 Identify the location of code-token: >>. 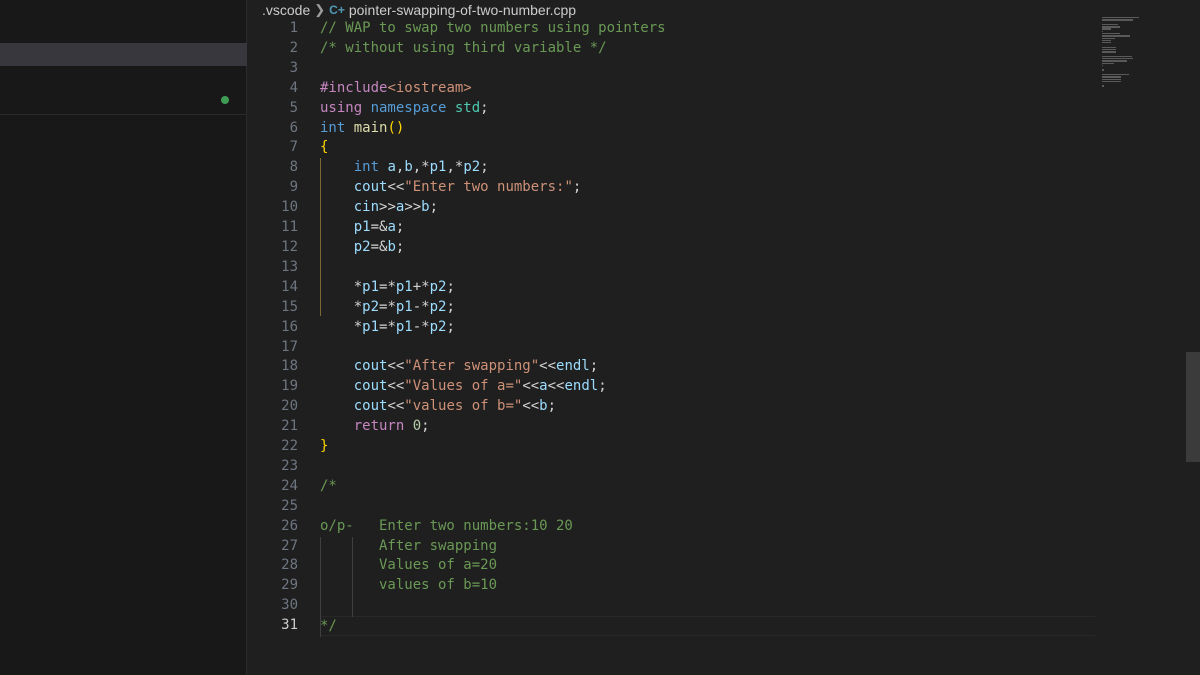
(413, 207).